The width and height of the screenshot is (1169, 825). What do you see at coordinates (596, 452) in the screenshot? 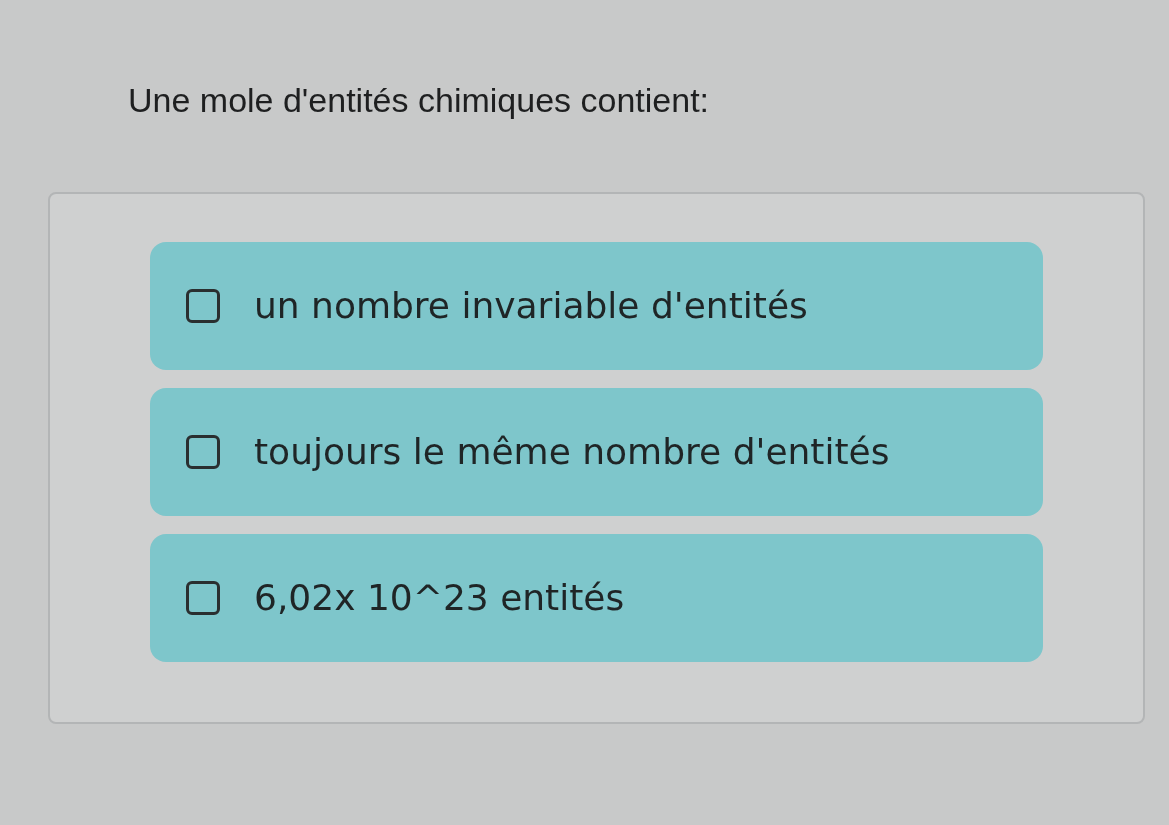
I see `answer-option: toujours le même nombre d'entités` at bounding box center [596, 452].